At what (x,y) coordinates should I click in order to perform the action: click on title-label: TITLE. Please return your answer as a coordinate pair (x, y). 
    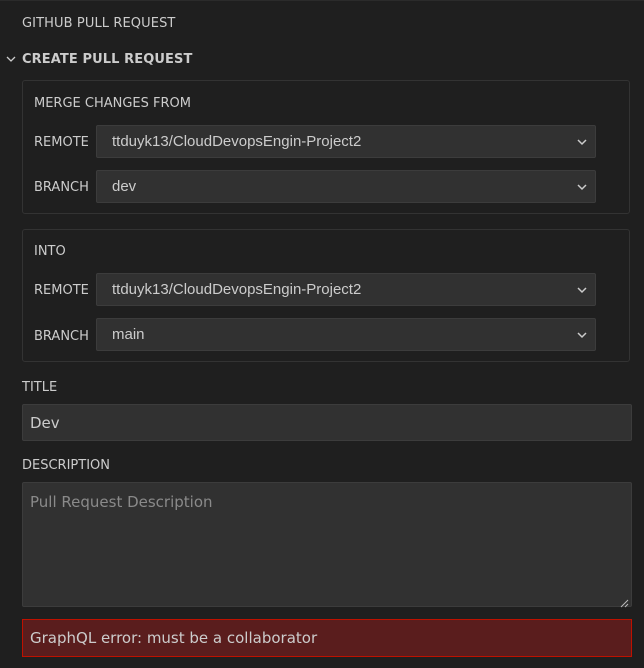
    Looking at the image, I should click on (40, 387).